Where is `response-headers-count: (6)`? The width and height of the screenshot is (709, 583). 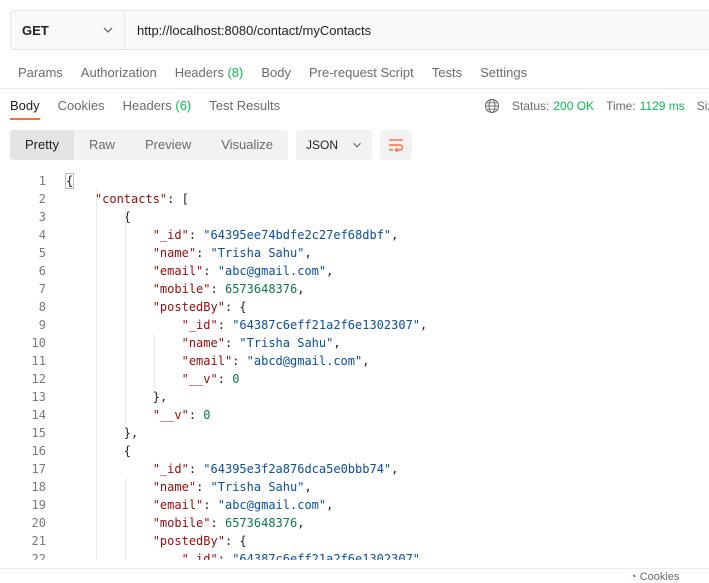 response-headers-count: (6) is located at coordinates (183, 105).